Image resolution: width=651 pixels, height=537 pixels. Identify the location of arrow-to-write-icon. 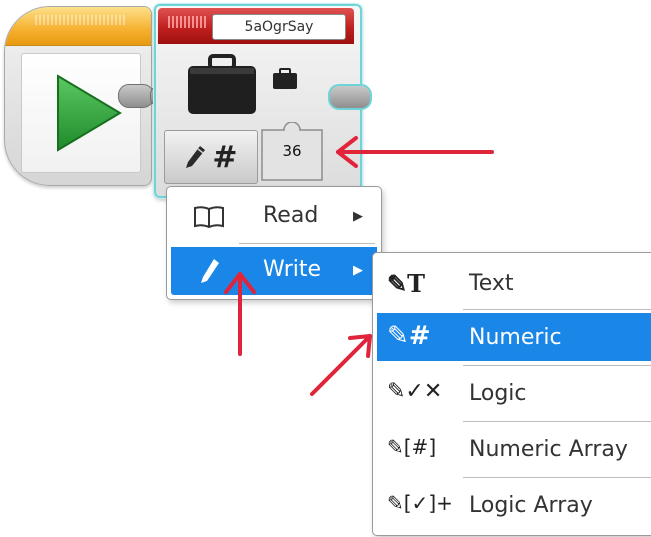
(240, 314).